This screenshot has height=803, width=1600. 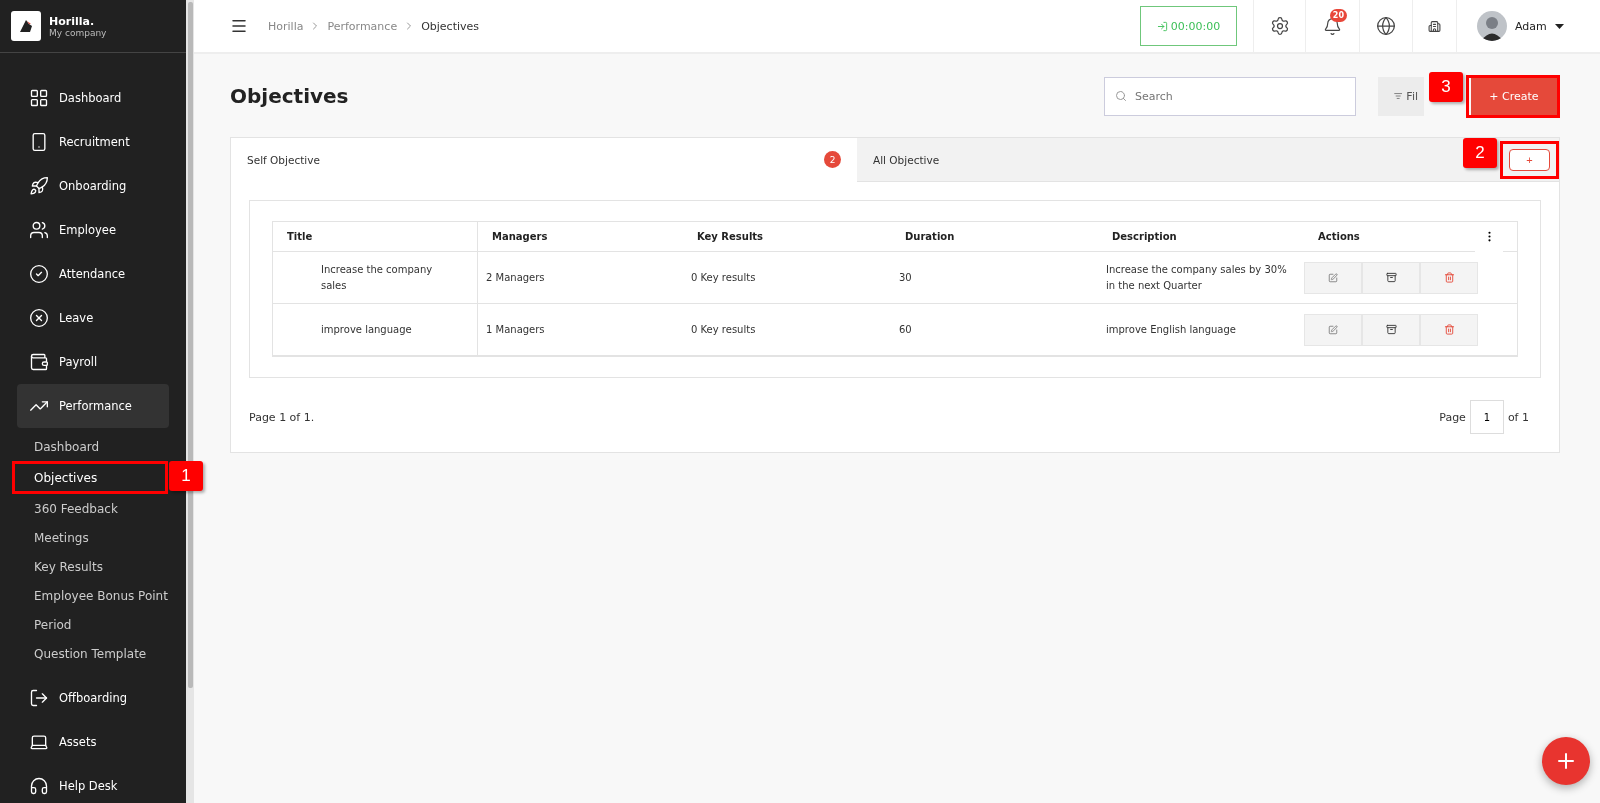 What do you see at coordinates (282, 417) in the screenshot?
I see `page-summary: Page 1 of 1.` at bounding box center [282, 417].